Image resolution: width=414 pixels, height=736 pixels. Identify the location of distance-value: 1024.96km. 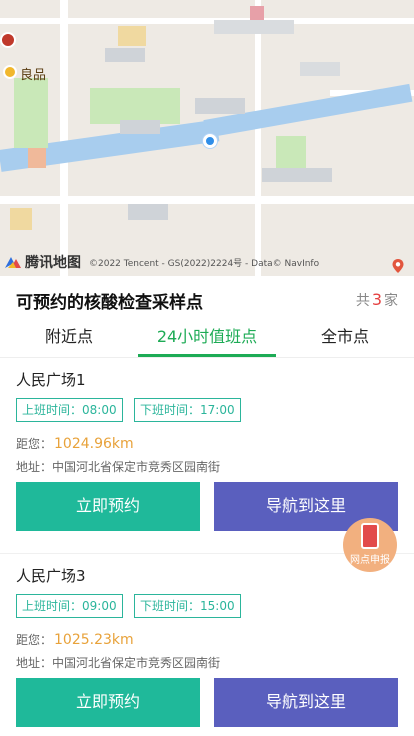
(94, 444).